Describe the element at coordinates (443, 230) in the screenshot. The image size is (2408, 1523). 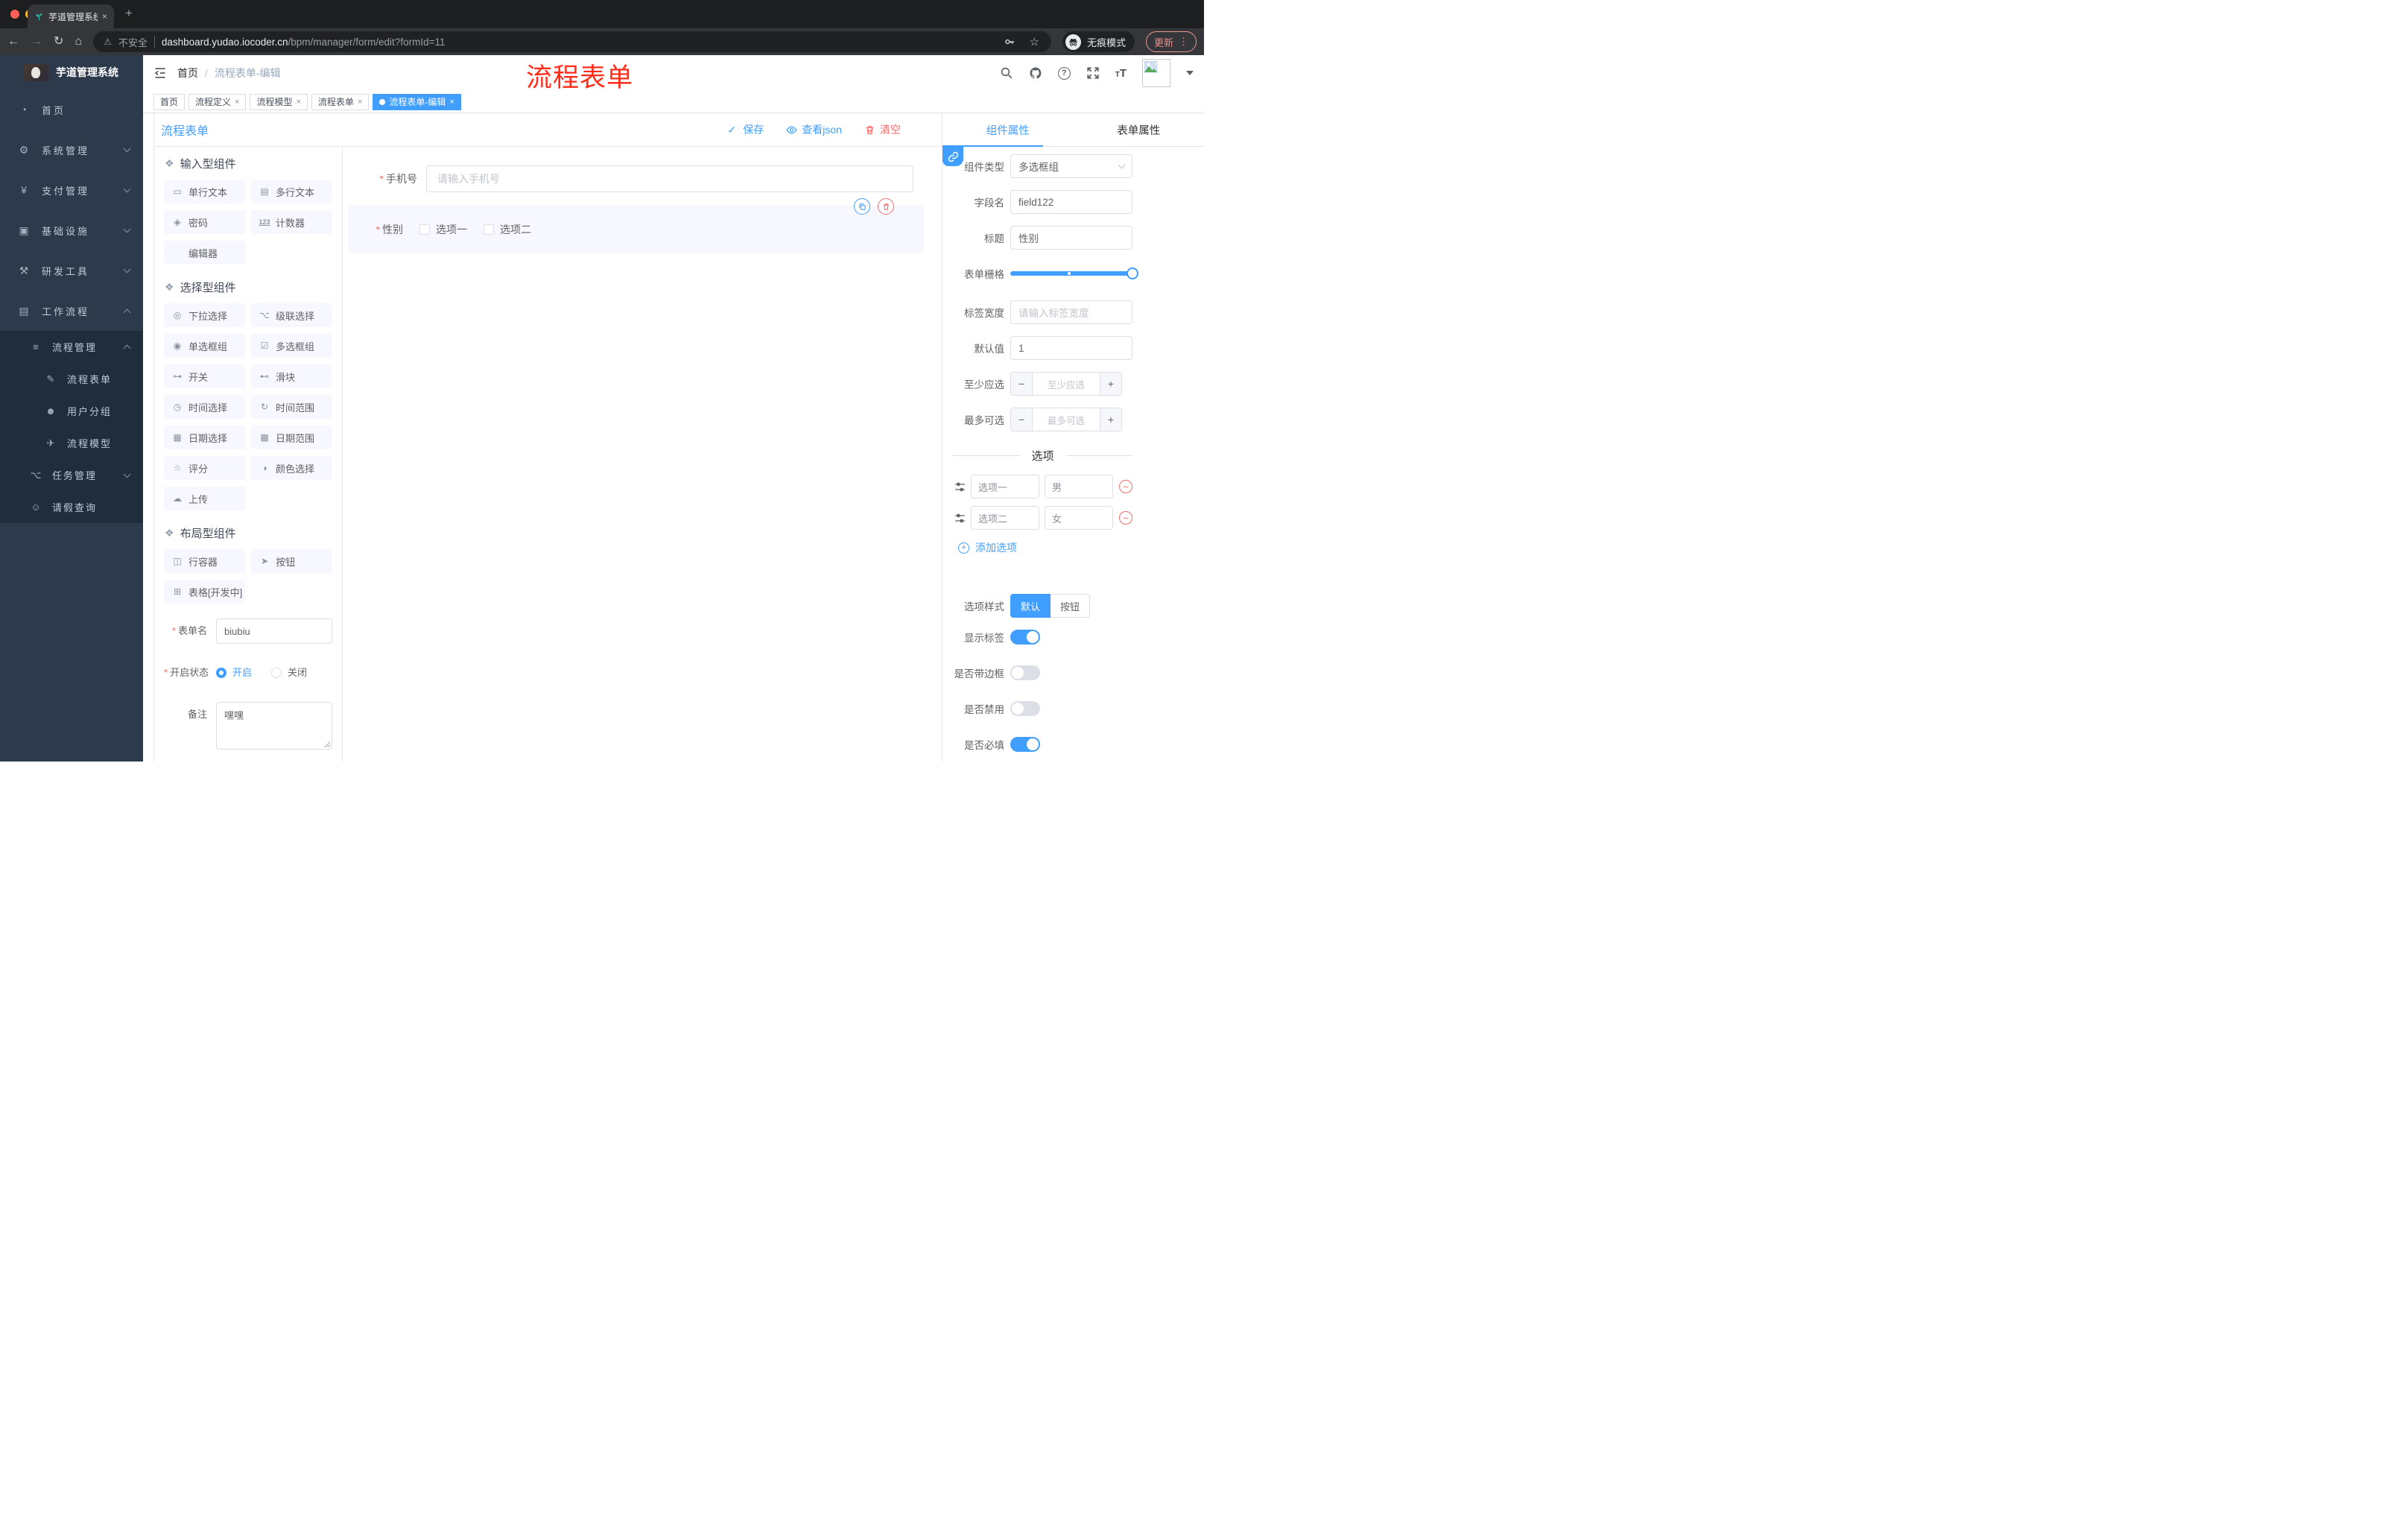
I see `gender-option-1: 选项一` at that location.